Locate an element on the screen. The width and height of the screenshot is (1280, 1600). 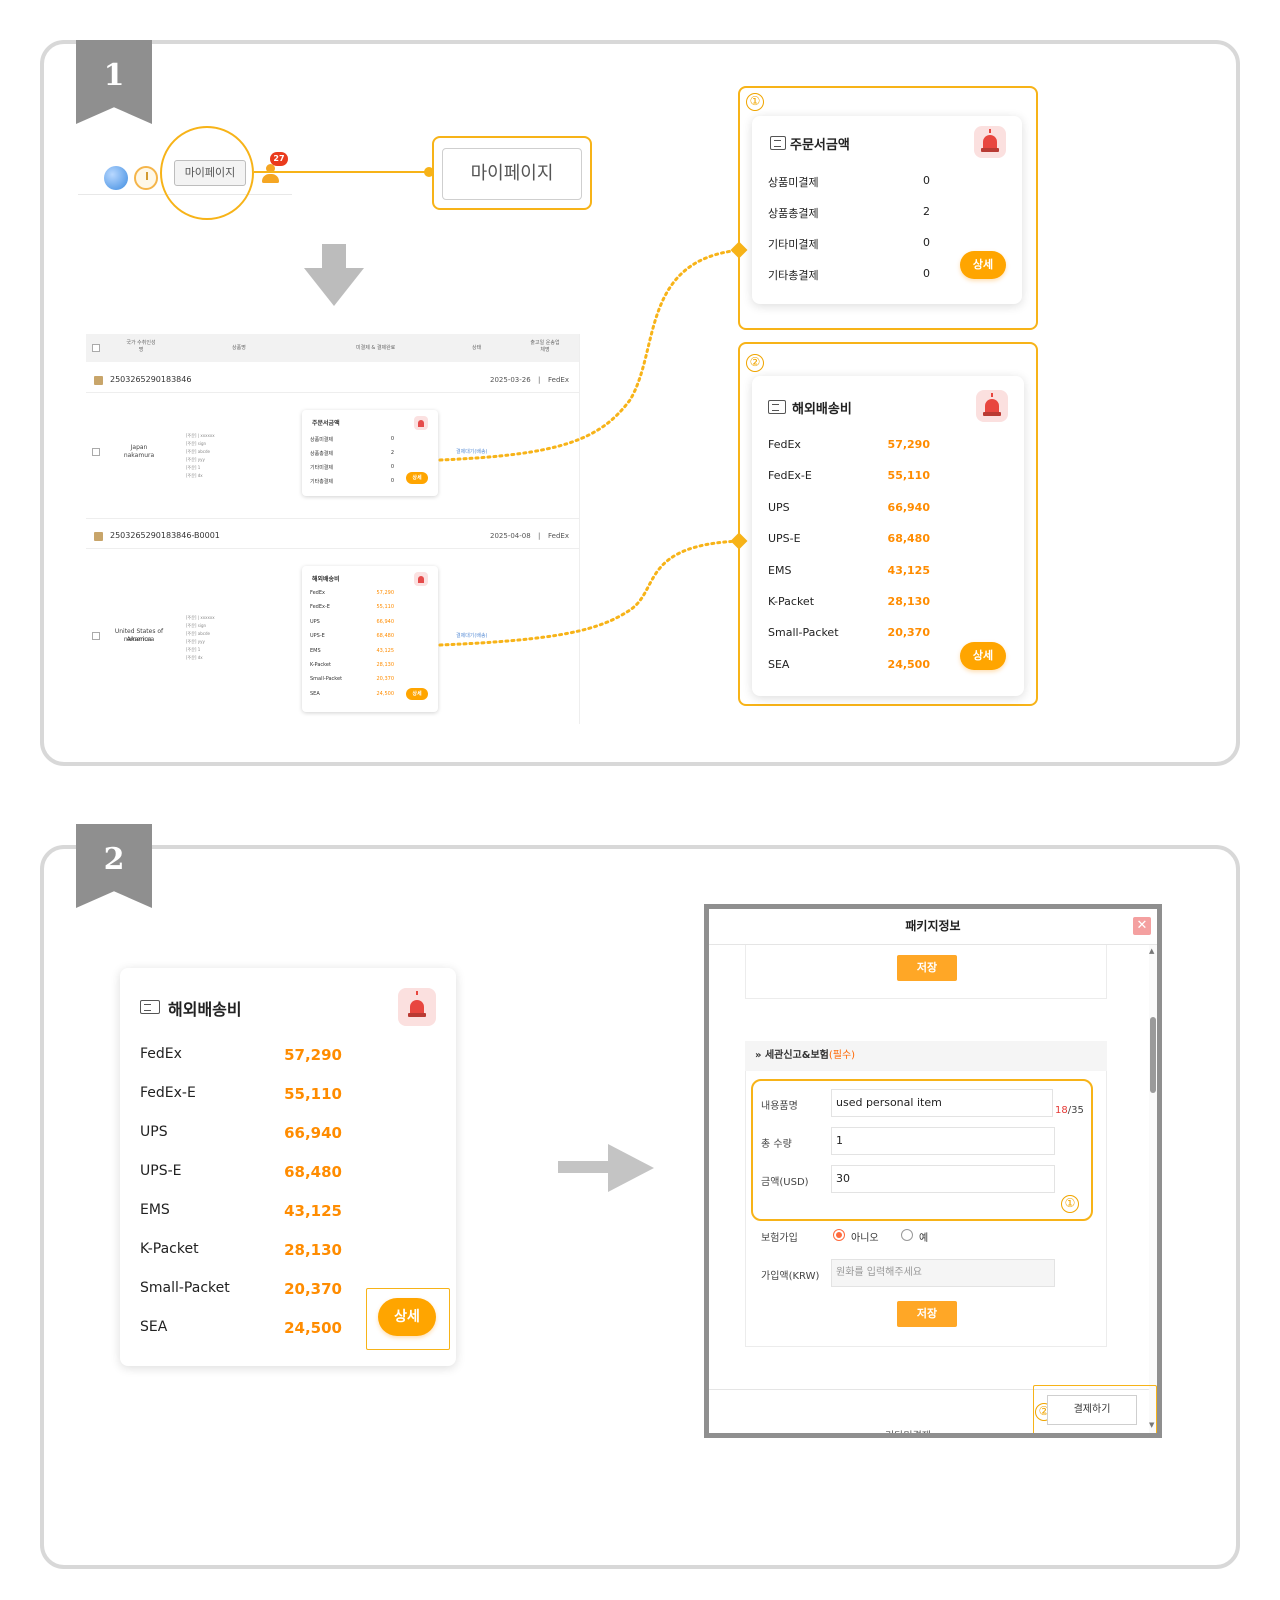
order-amount-card: 주문서금액 상품미결제 0 상품총결제 2 기타미결제 0 기타총결제 0 상세 is located at coordinates (887, 210).